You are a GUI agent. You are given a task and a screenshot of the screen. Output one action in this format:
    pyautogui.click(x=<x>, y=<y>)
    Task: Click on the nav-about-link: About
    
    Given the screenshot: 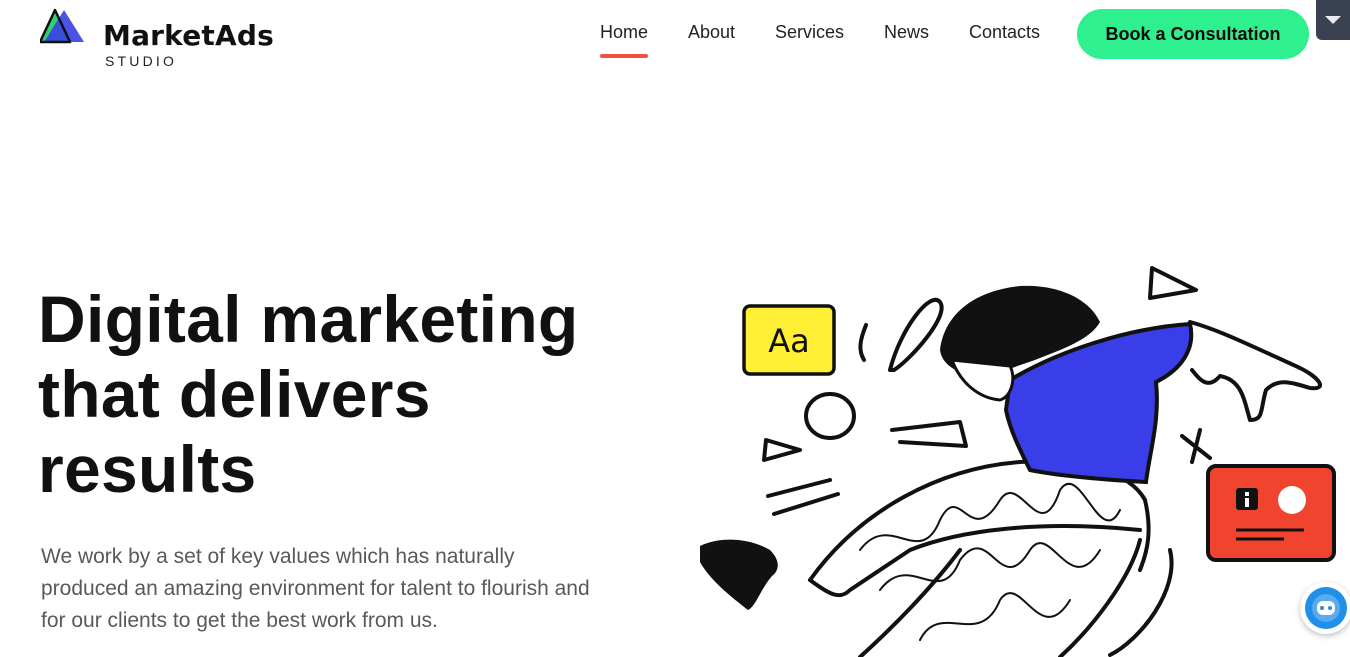 What is the action you would take?
    pyautogui.click(x=711, y=32)
    